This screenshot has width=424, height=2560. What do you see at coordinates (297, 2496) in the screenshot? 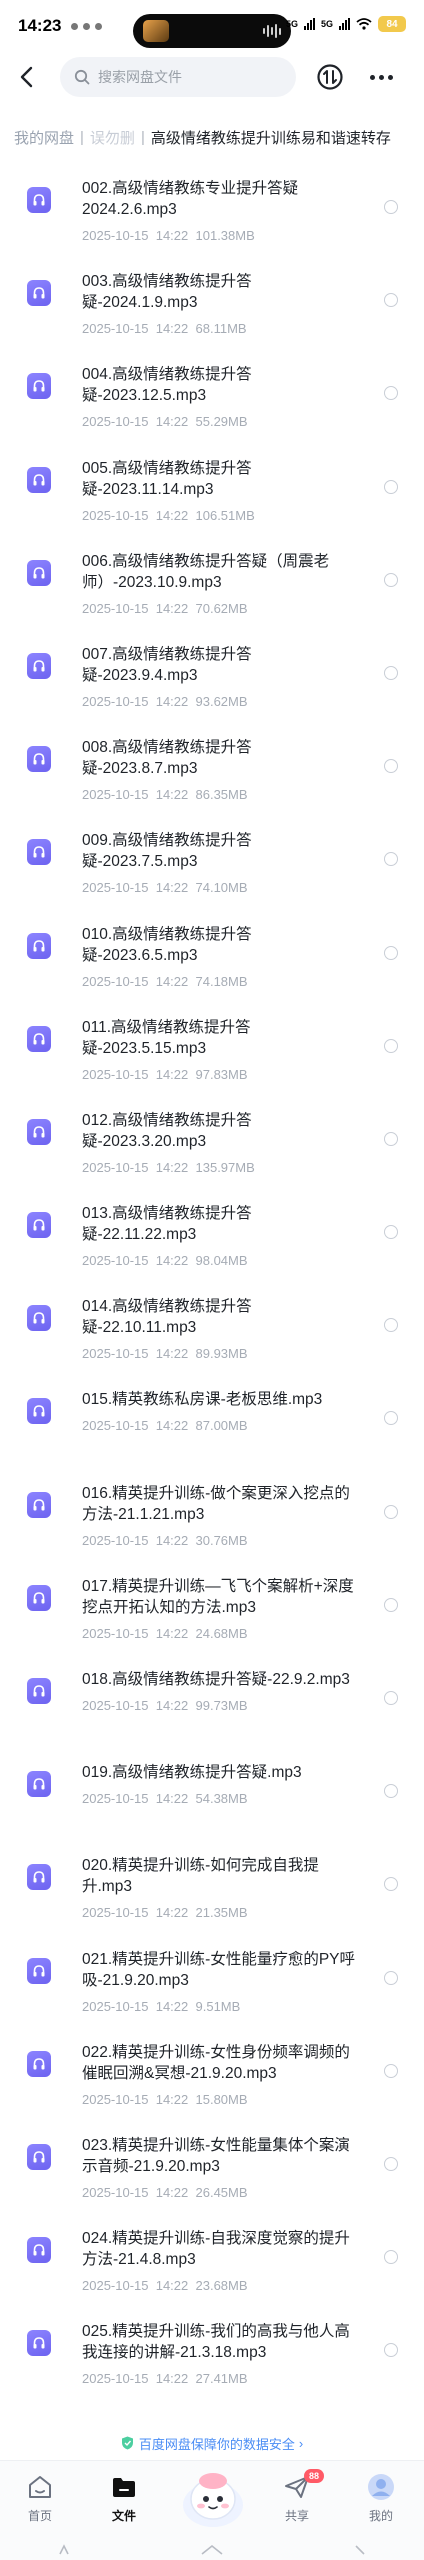
I see `tab-share: 88 共享` at bounding box center [297, 2496].